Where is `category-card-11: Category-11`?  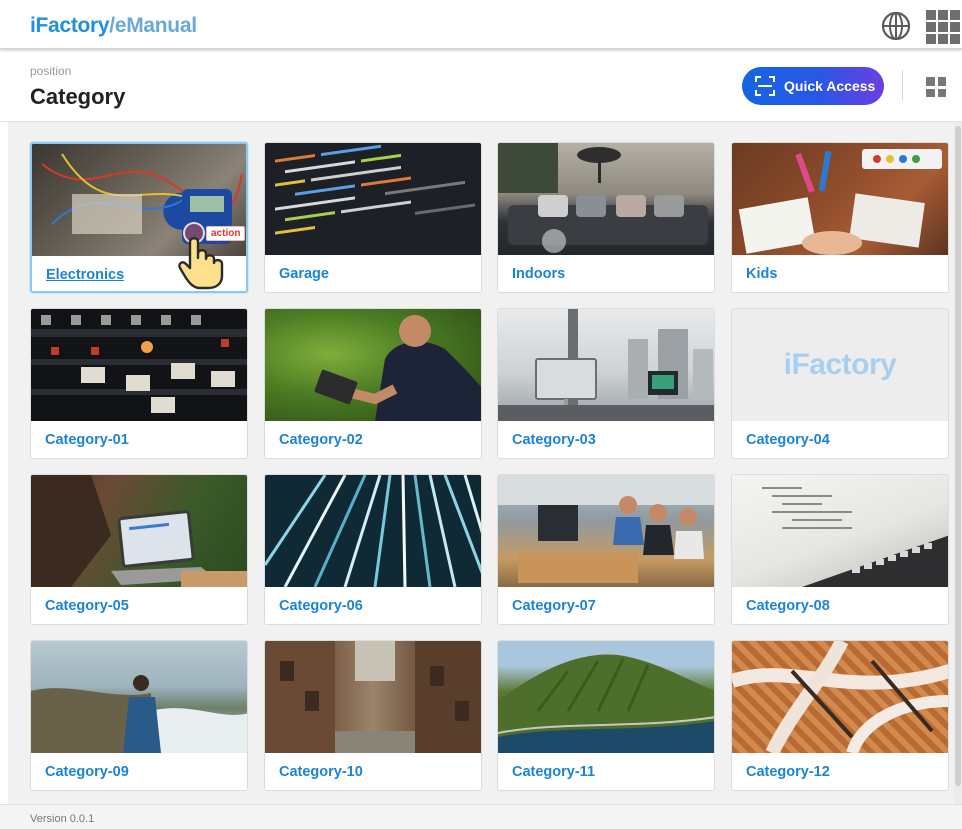 category-card-11: Category-11 is located at coordinates (606, 715).